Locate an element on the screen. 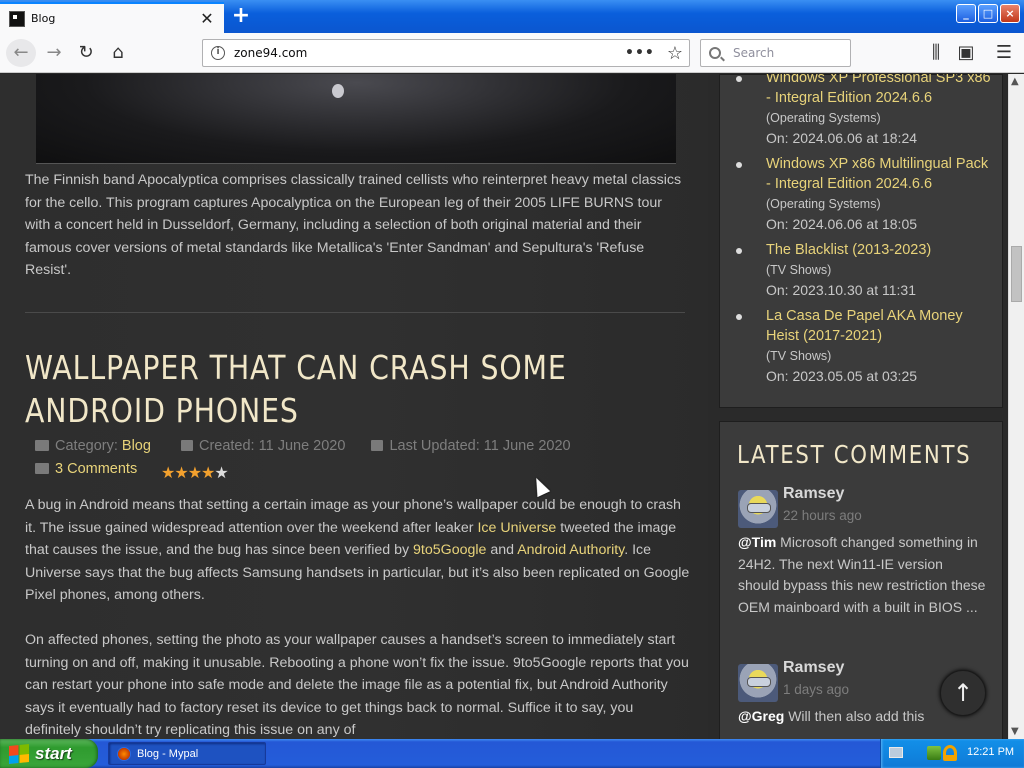 The height and width of the screenshot is (768, 1024). search-icon is located at coordinates (715, 53).